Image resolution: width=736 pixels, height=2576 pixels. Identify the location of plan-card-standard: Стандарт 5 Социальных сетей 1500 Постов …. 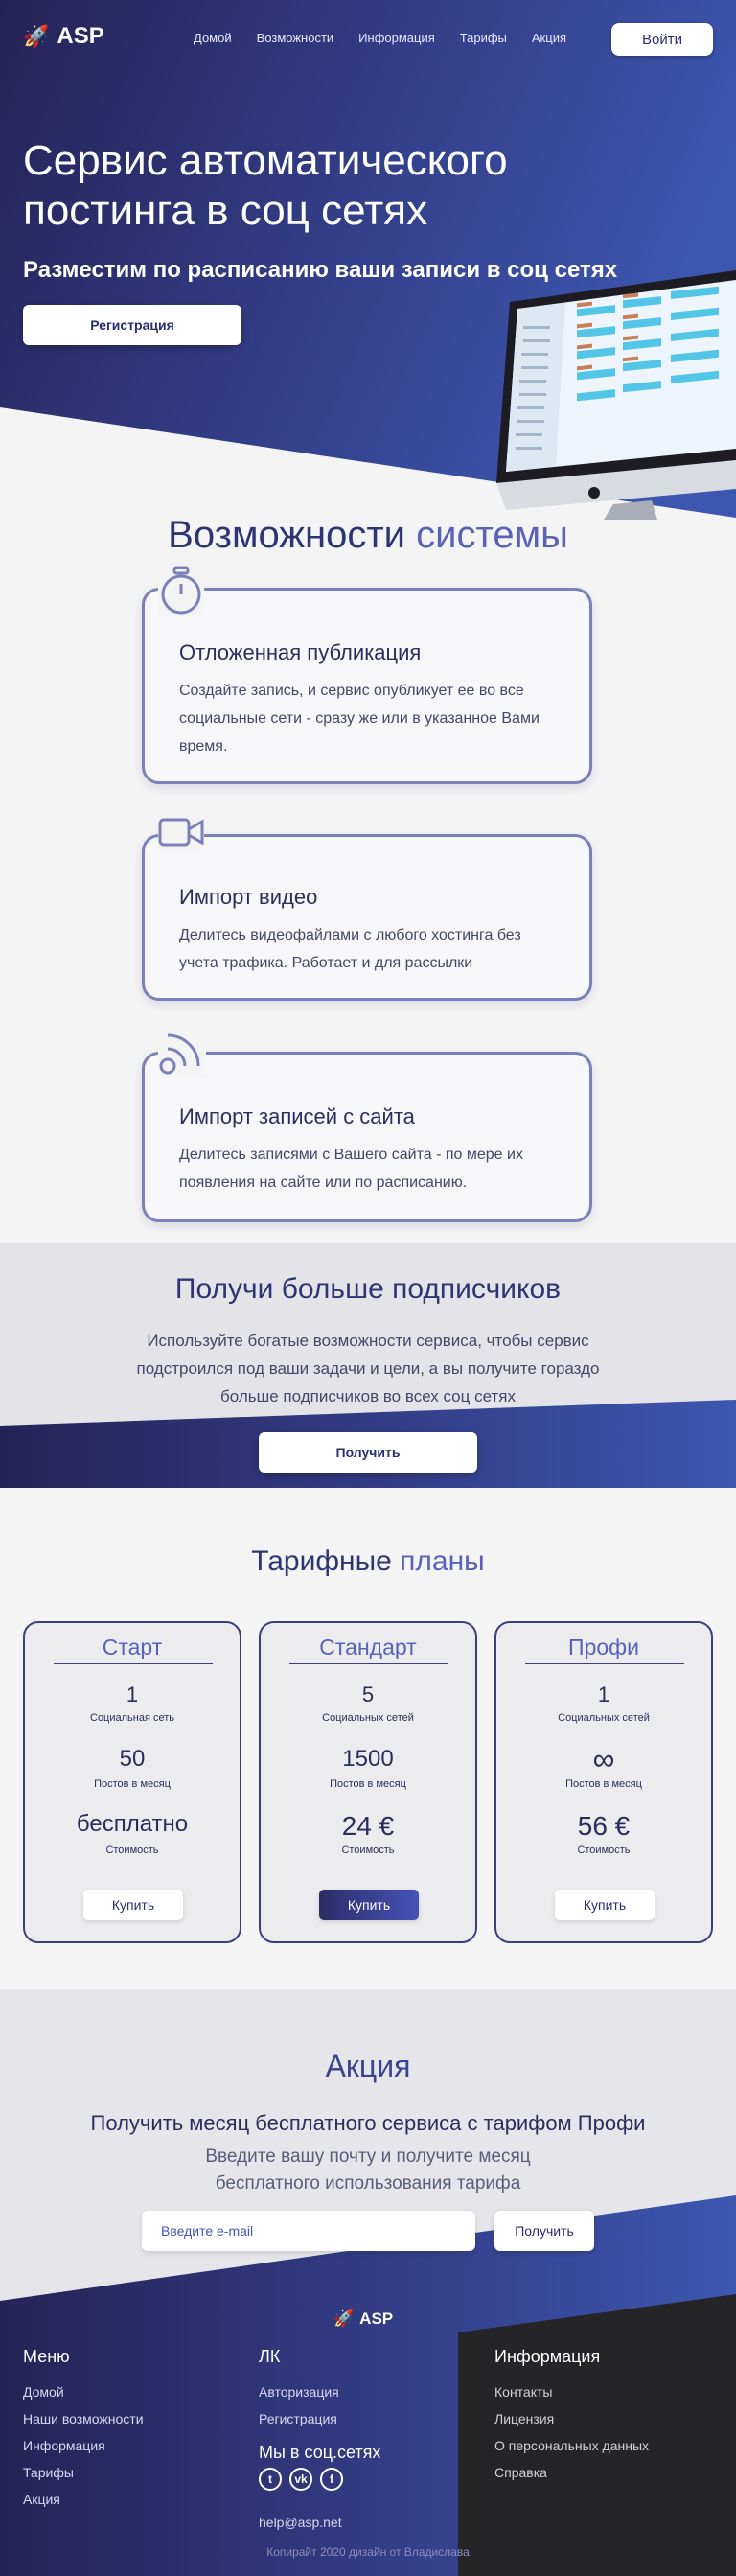
(368, 1782).